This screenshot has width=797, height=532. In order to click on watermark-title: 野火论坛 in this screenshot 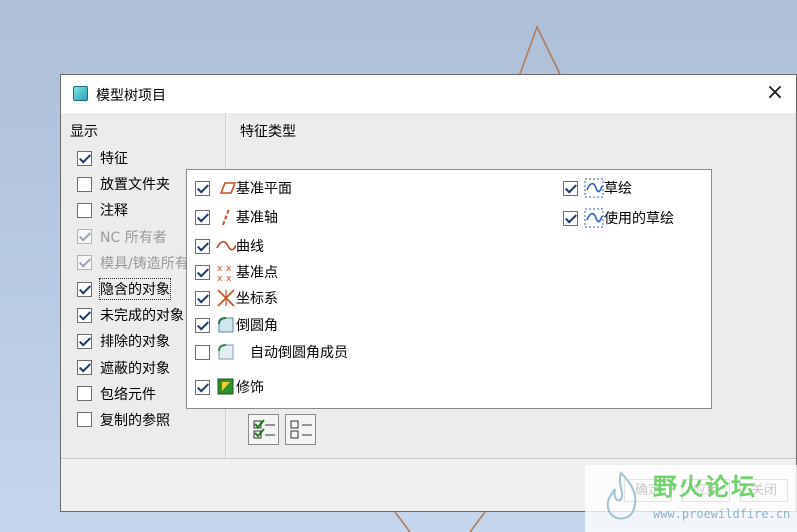, I will do `click(705, 487)`.